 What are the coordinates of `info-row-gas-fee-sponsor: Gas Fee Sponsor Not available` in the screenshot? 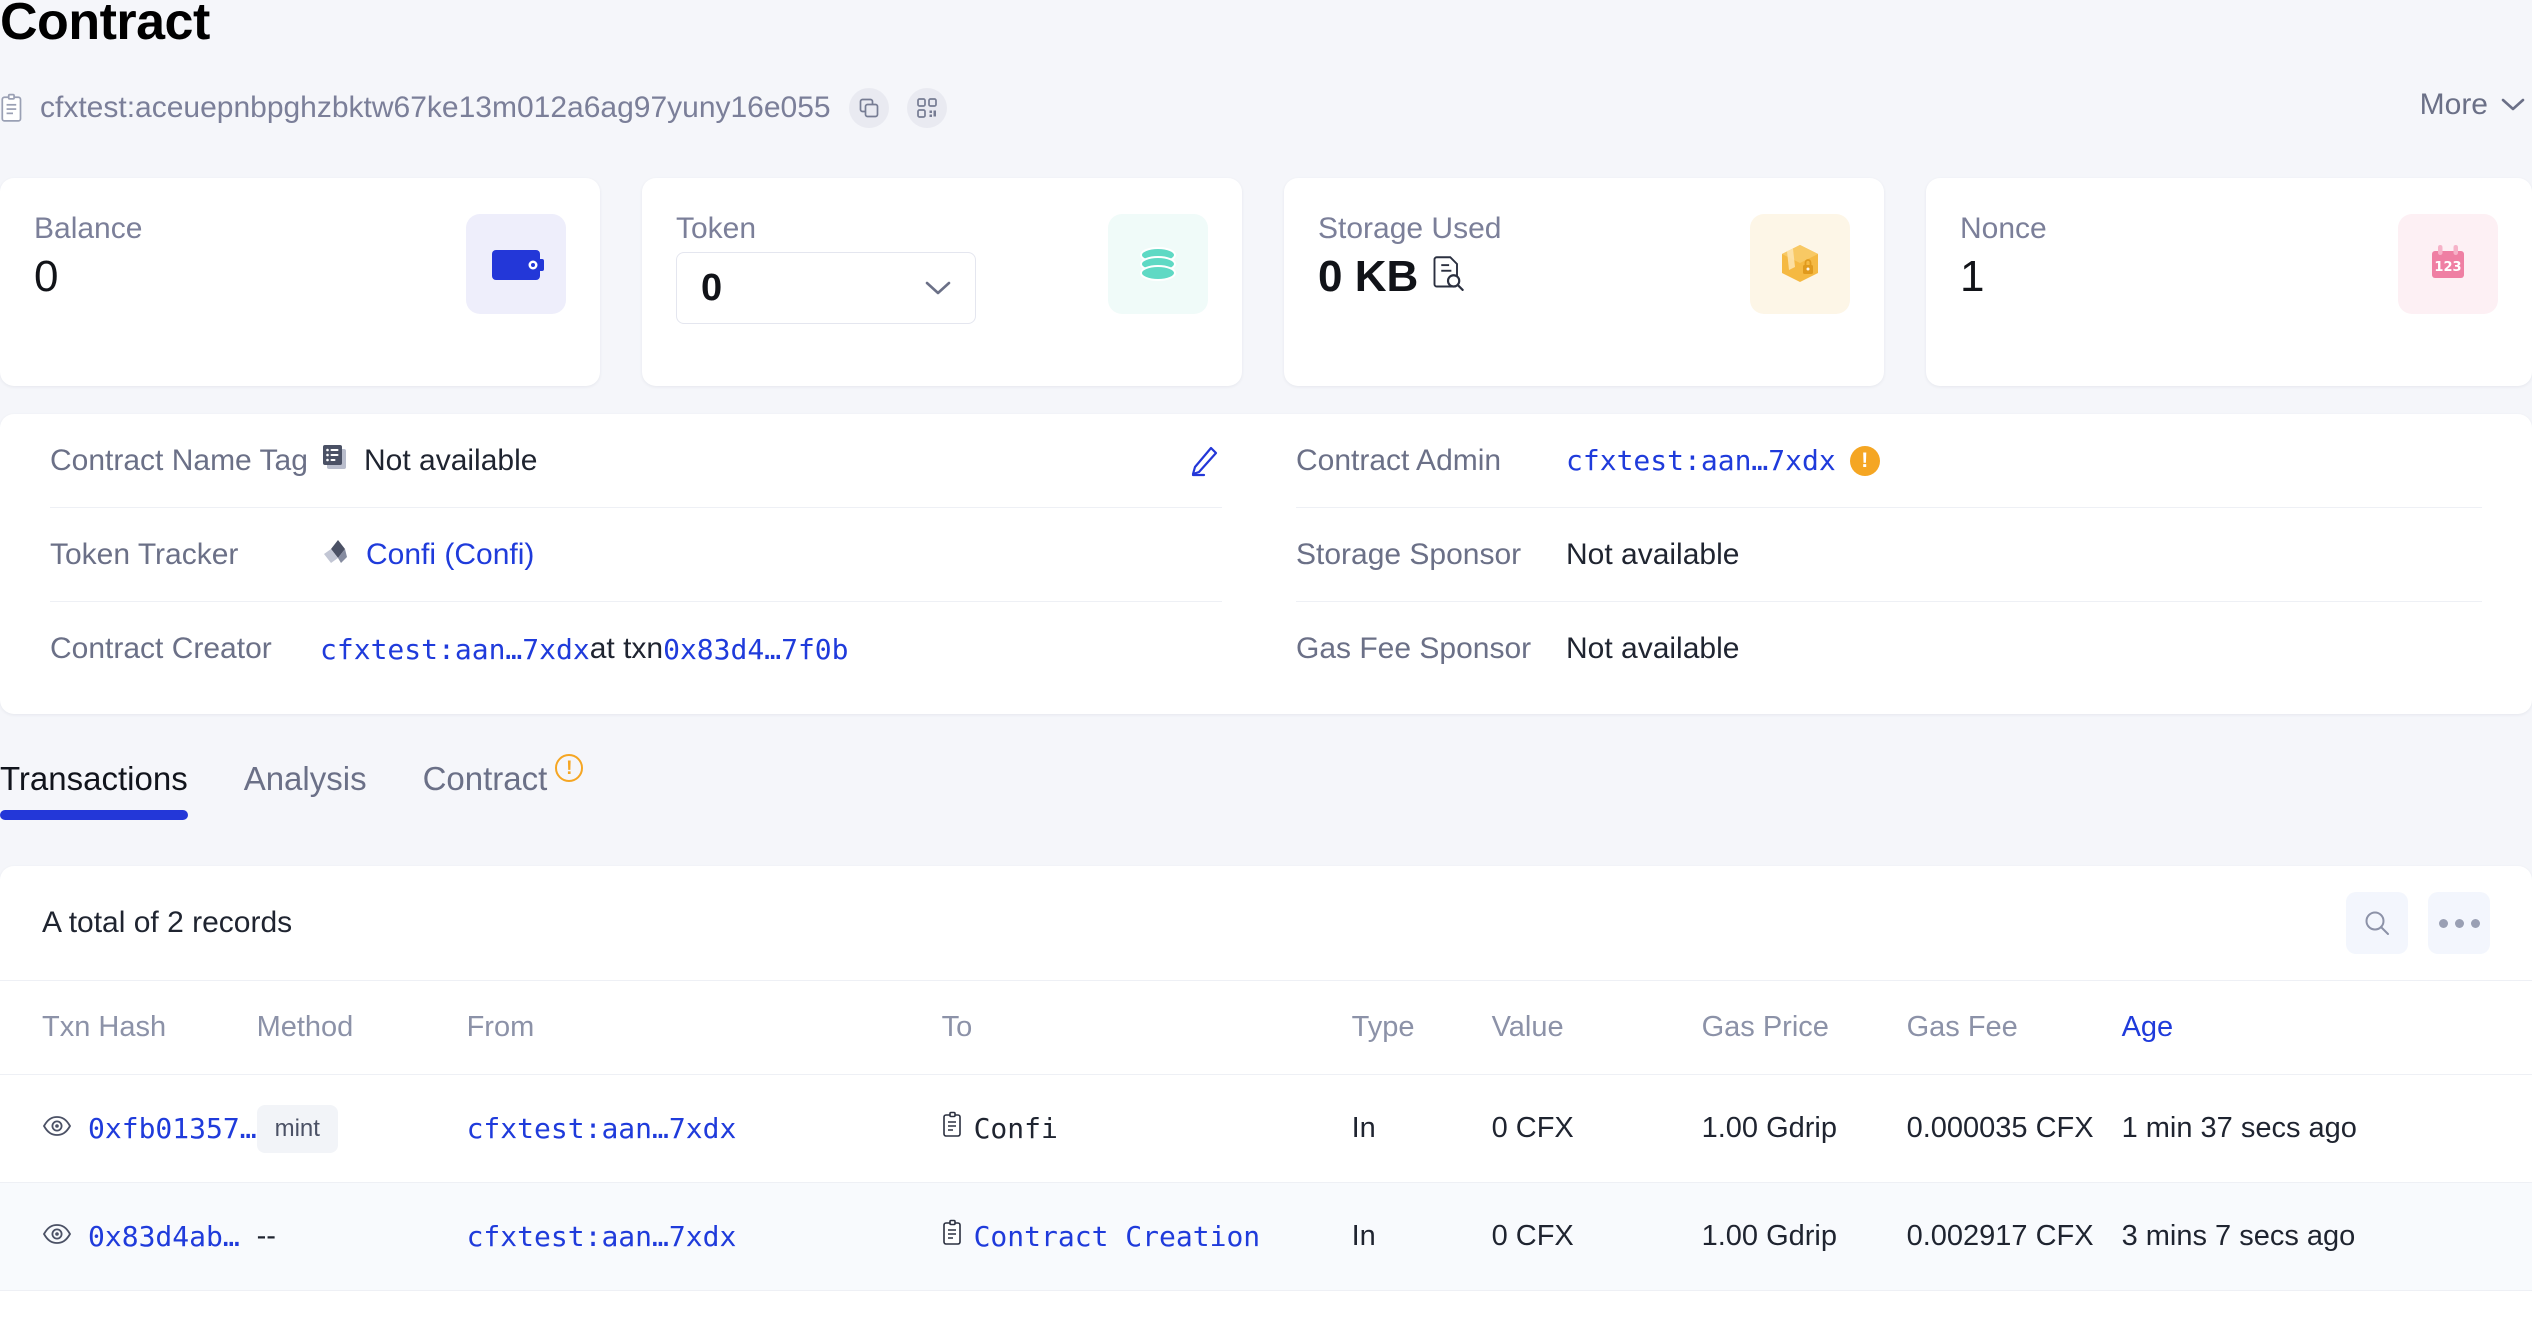 It's located at (1889, 649).